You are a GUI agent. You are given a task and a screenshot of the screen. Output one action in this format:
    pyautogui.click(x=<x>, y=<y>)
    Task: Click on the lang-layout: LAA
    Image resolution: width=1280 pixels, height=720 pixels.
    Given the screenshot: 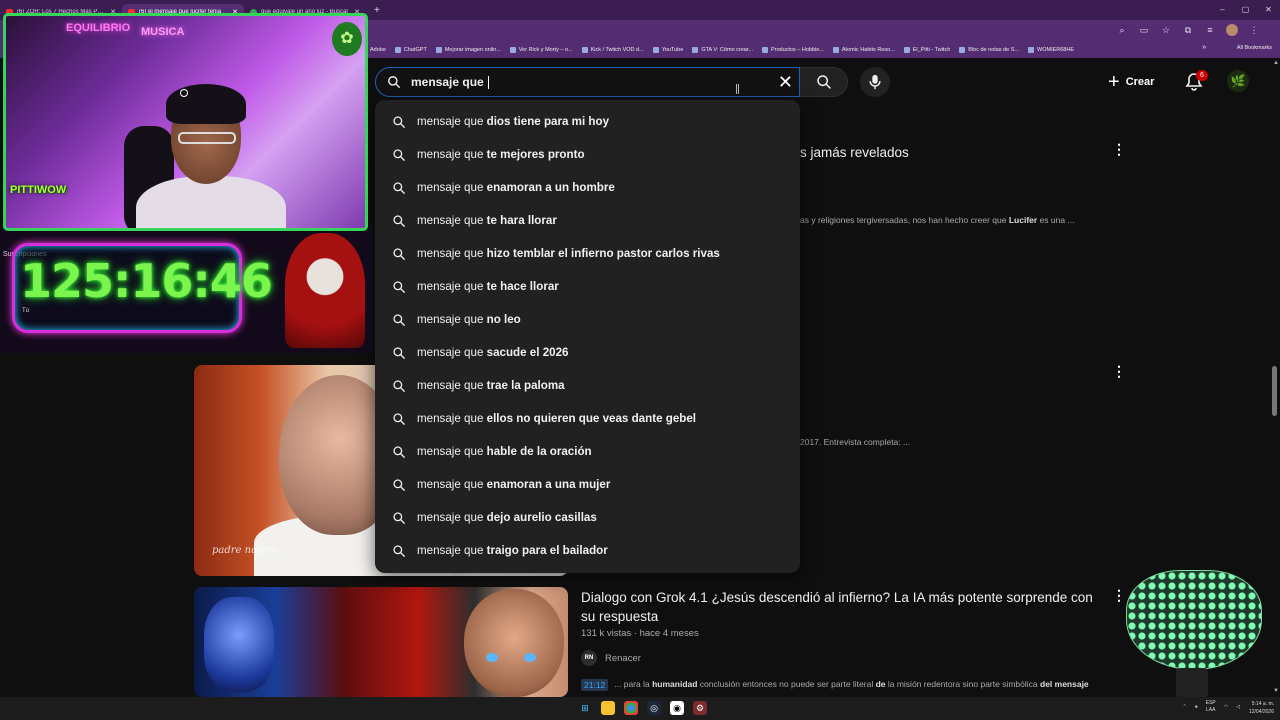 What is the action you would take?
    pyautogui.click(x=1211, y=710)
    